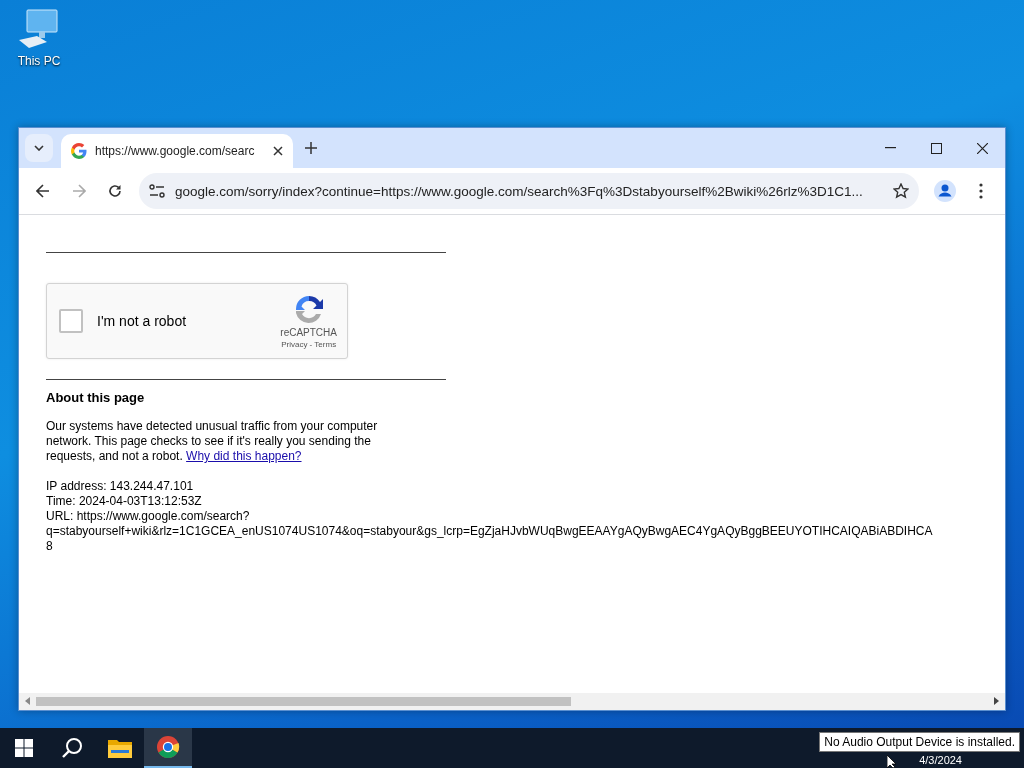 This screenshot has height=768, width=1024. I want to click on detail-line: URL: https://www.google.com/search?, so click(148, 516).